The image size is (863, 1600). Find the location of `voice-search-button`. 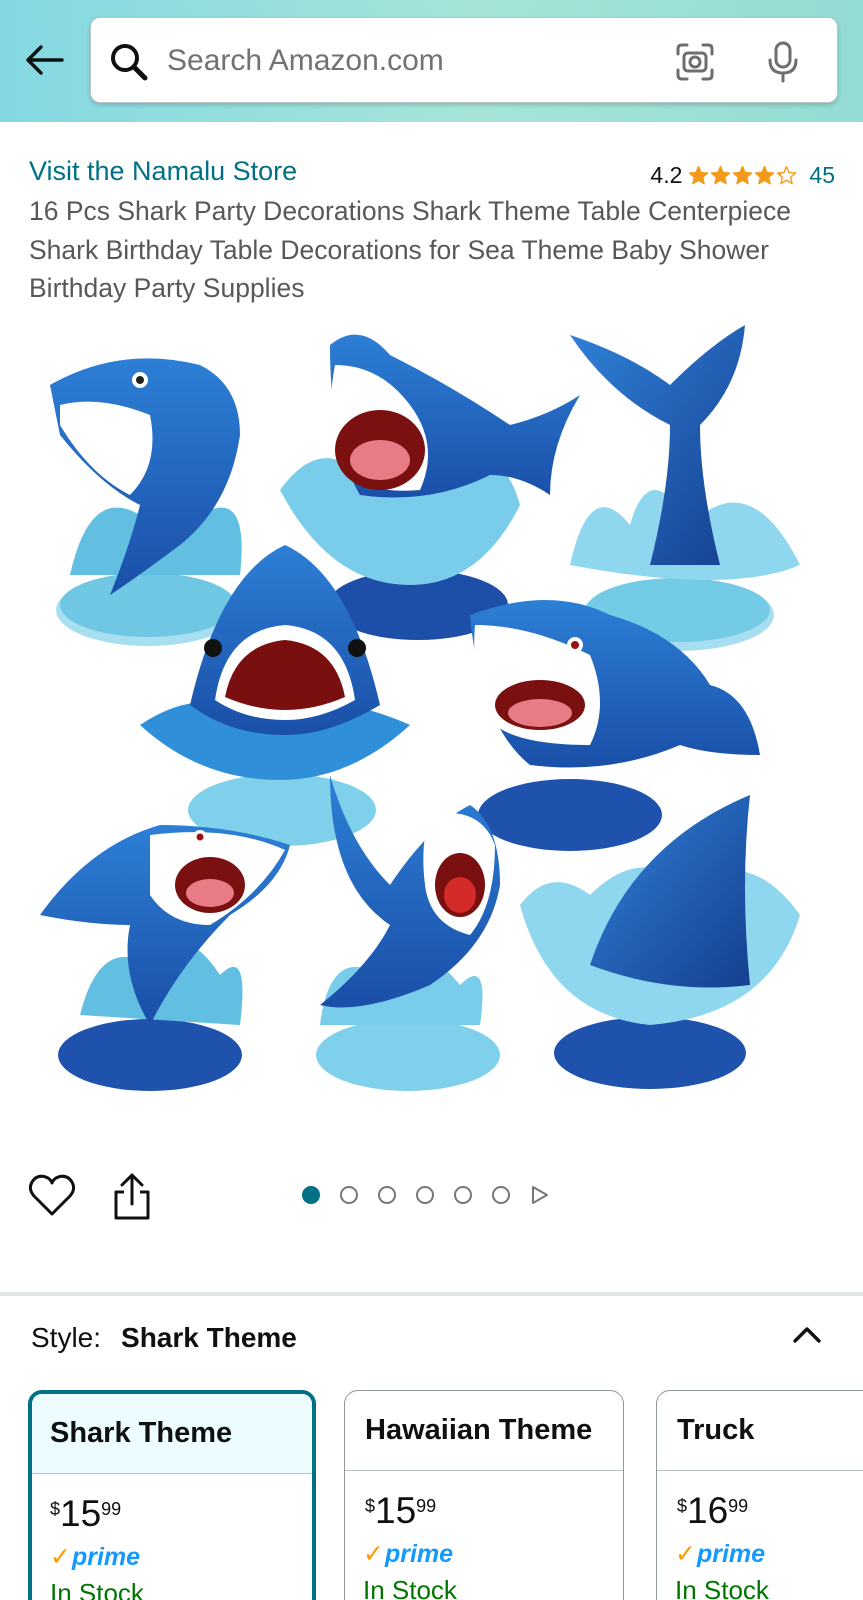

voice-search-button is located at coordinates (783, 62).